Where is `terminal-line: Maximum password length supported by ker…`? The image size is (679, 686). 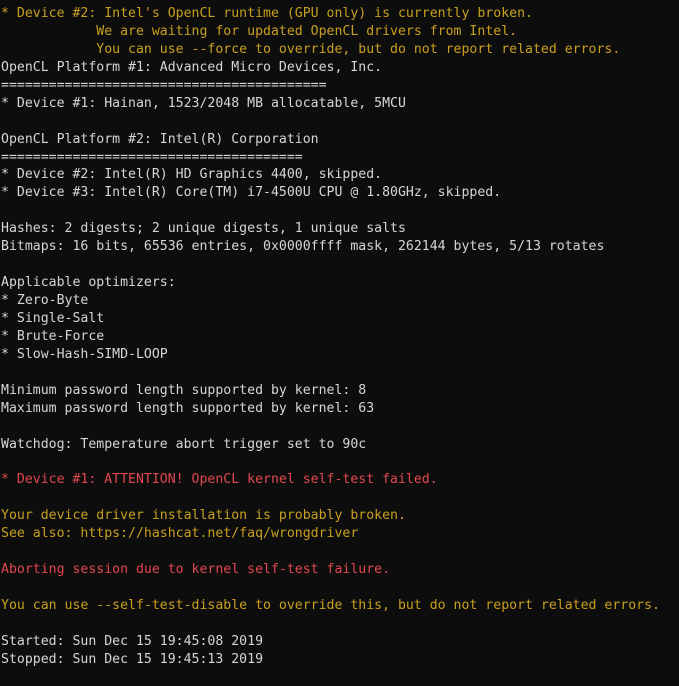 terminal-line: Maximum password length supported by ker… is located at coordinates (188, 408).